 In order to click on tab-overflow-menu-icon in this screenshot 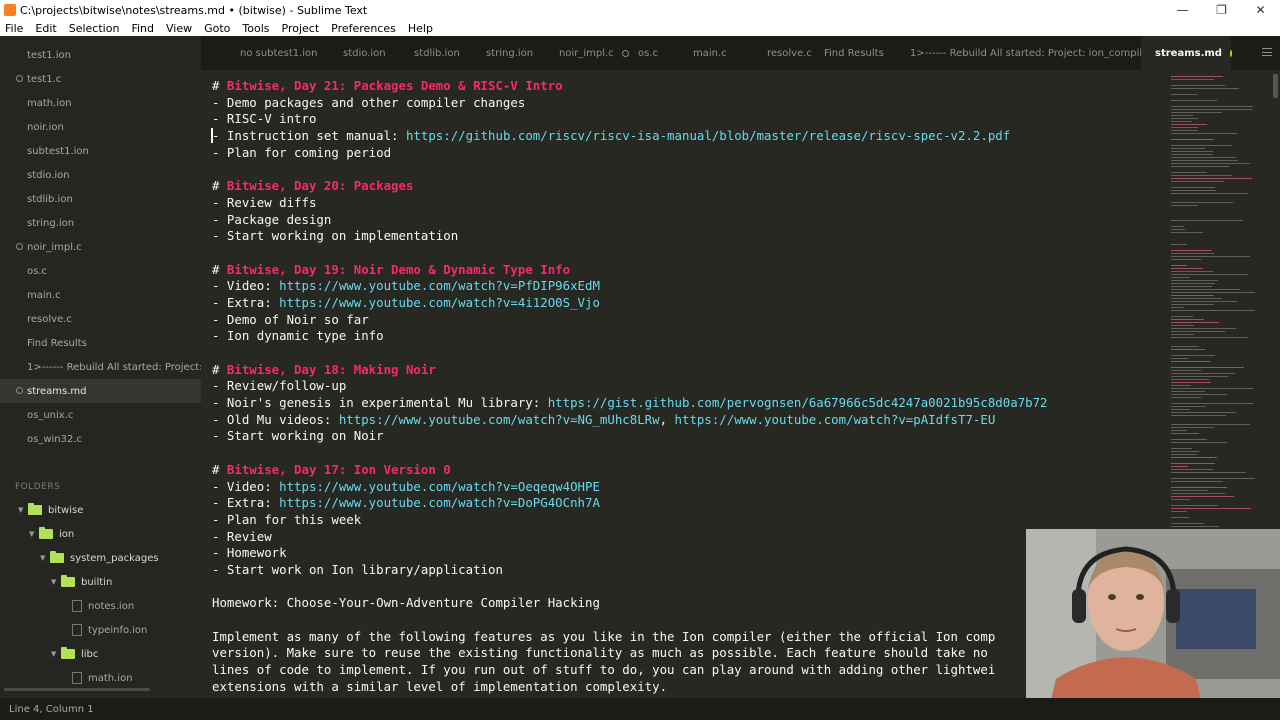, I will do `click(1267, 52)`.